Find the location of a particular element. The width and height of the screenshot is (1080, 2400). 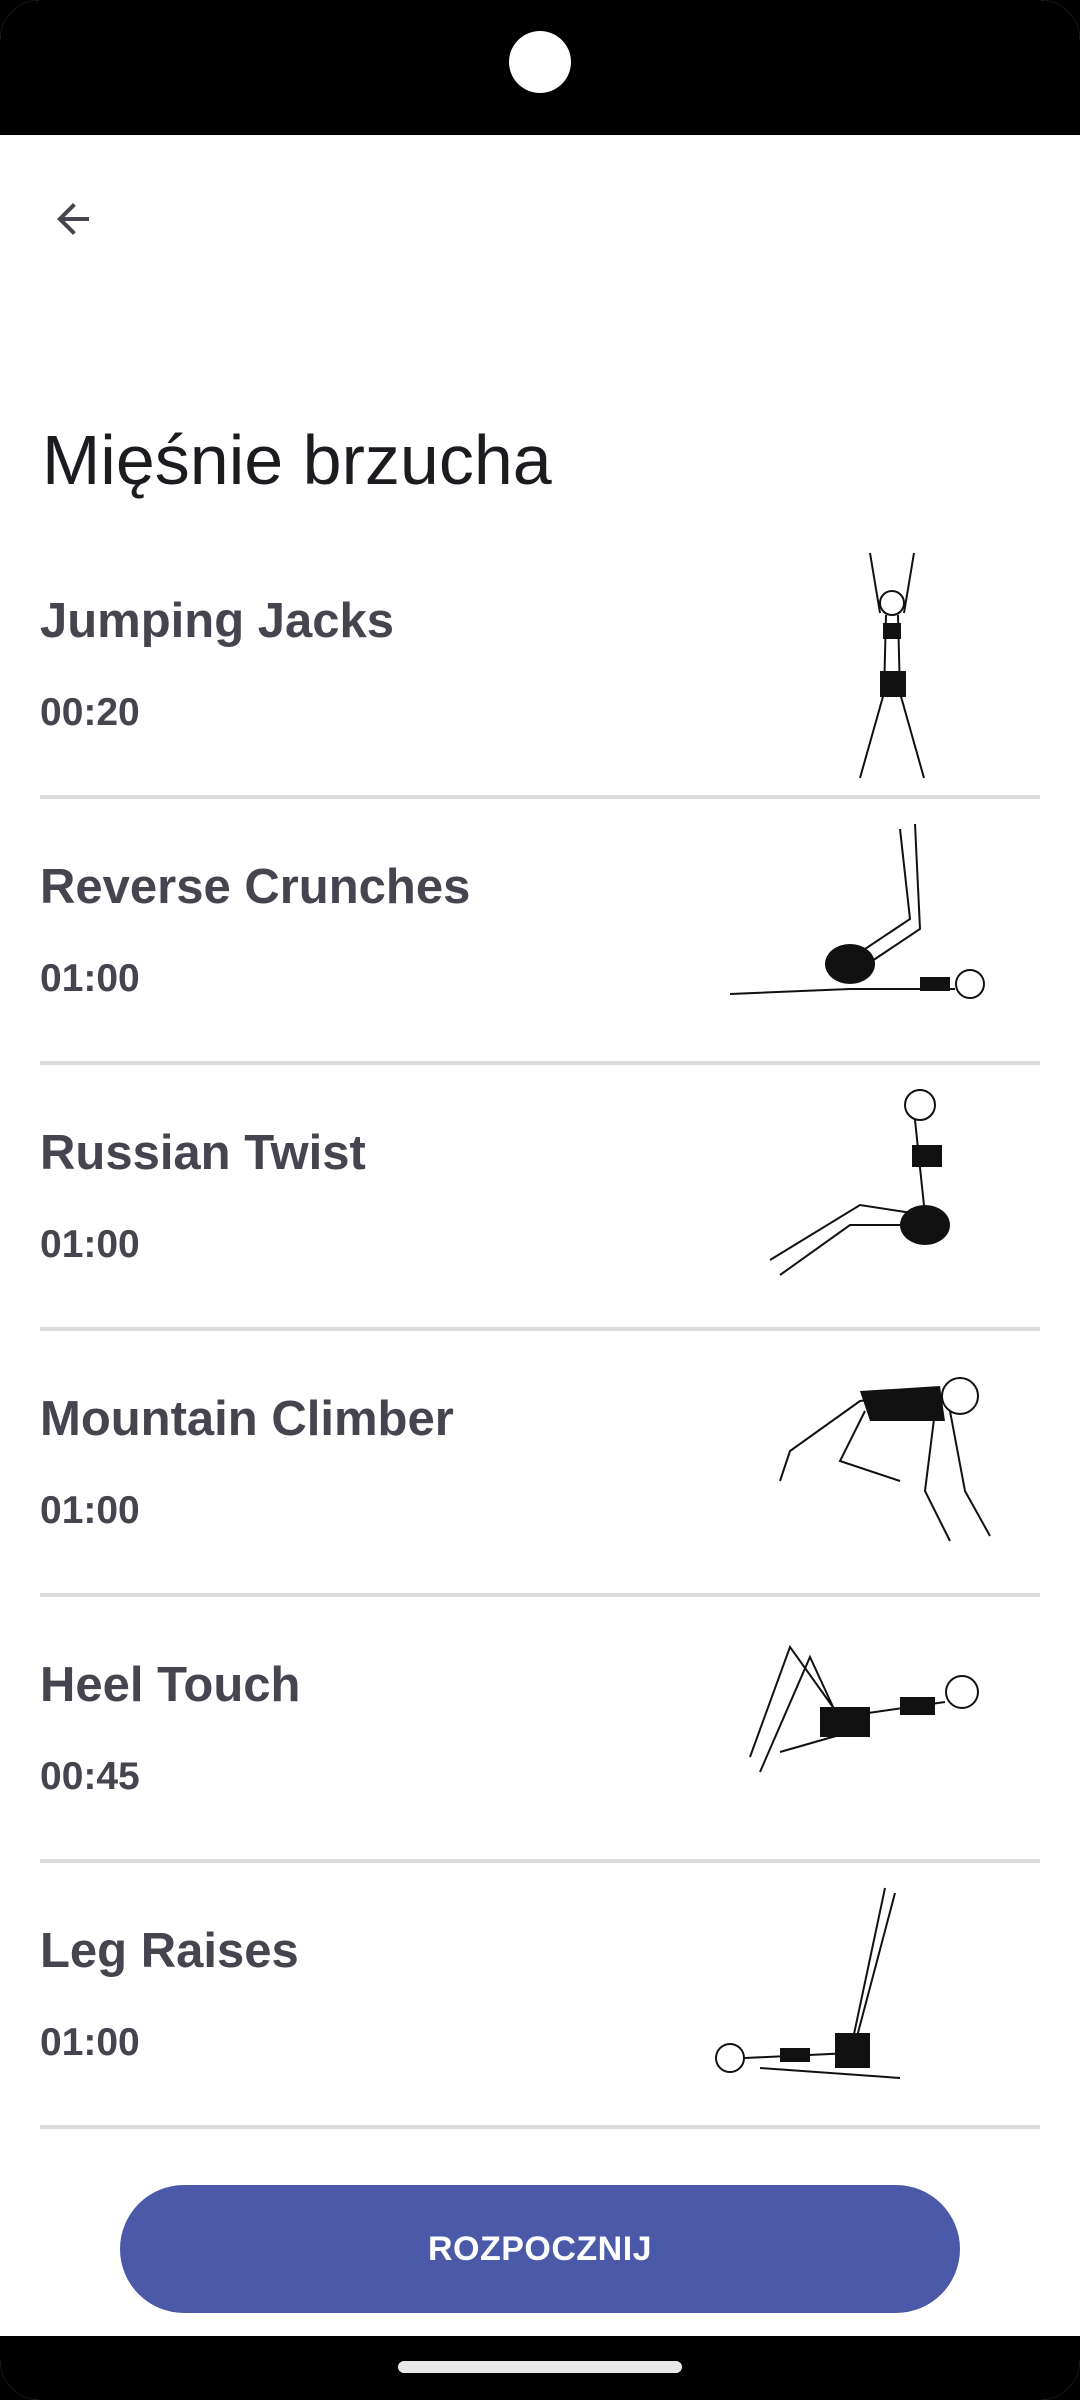

home-indicator is located at coordinates (540, 2367).